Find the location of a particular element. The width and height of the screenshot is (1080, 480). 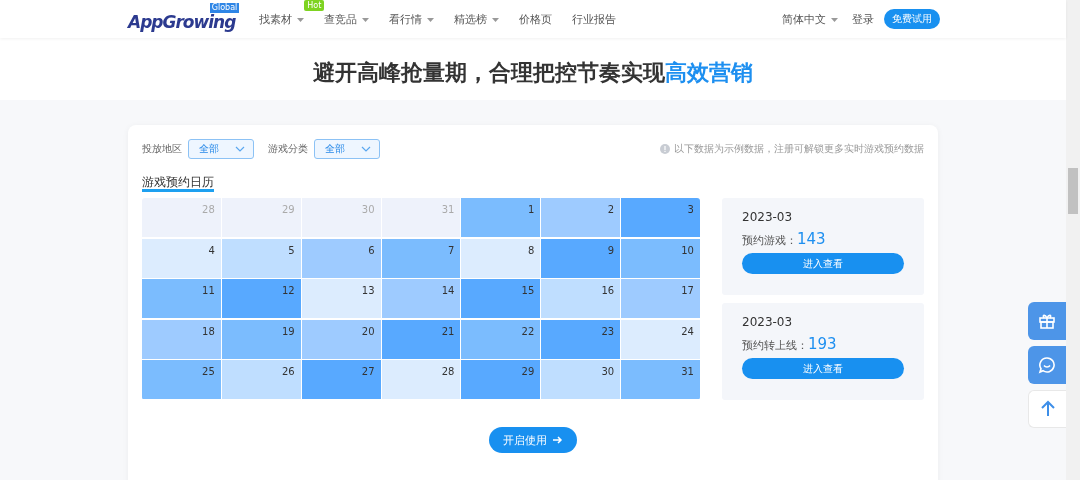

hot-badge: Hot is located at coordinates (314, 5).